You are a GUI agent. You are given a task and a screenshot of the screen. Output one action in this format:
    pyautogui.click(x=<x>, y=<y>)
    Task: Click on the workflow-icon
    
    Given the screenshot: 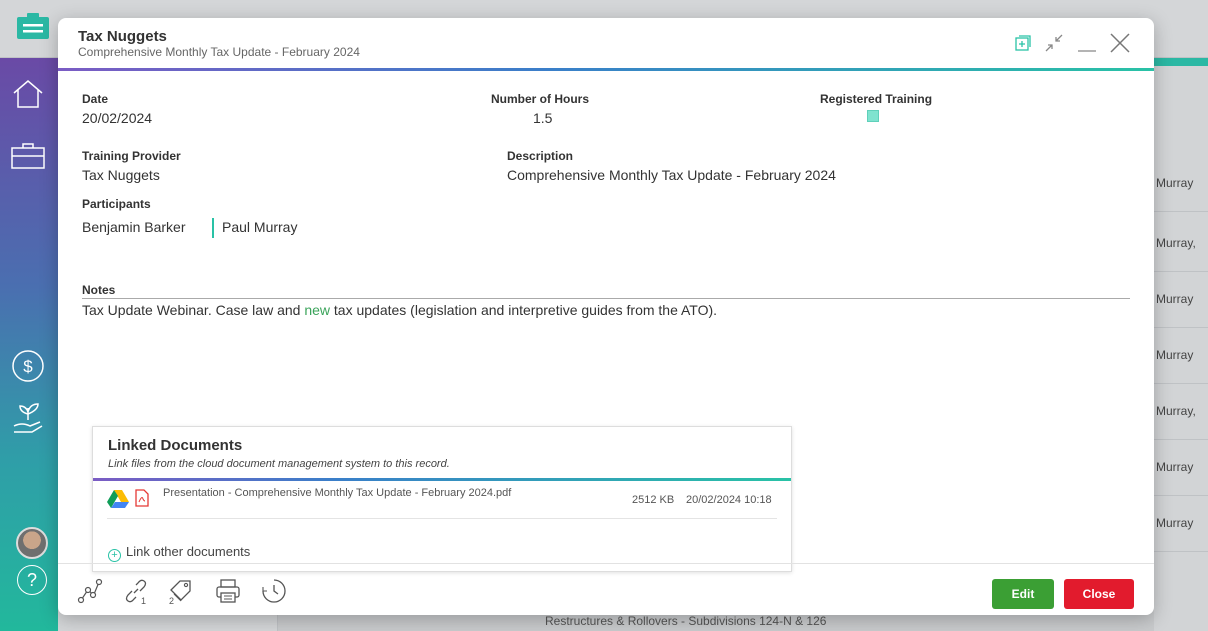 What is the action you would take?
    pyautogui.click(x=90, y=591)
    